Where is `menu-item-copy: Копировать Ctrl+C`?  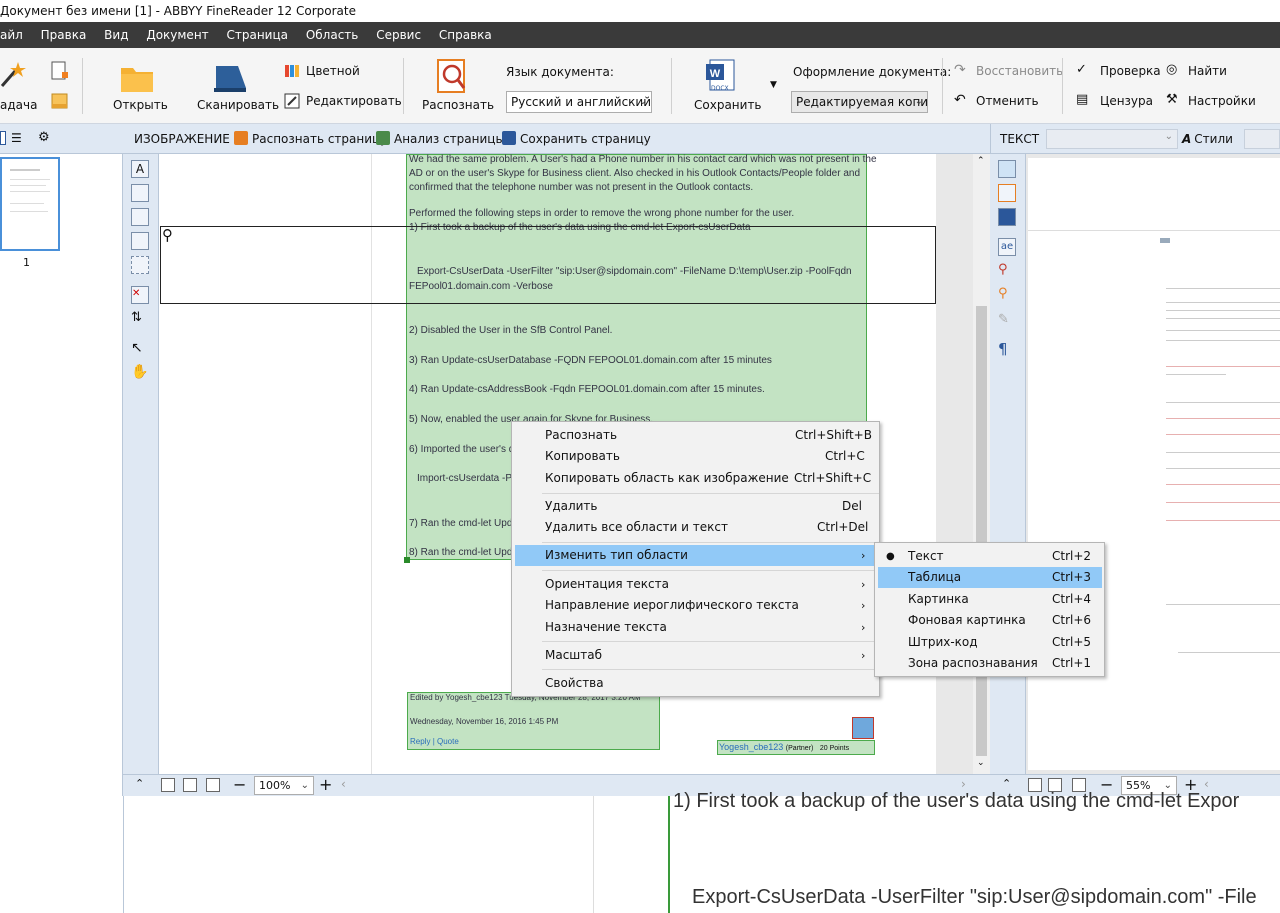
menu-item-copy: Копировать Ctrl+C is located at coordinates (695, 456).